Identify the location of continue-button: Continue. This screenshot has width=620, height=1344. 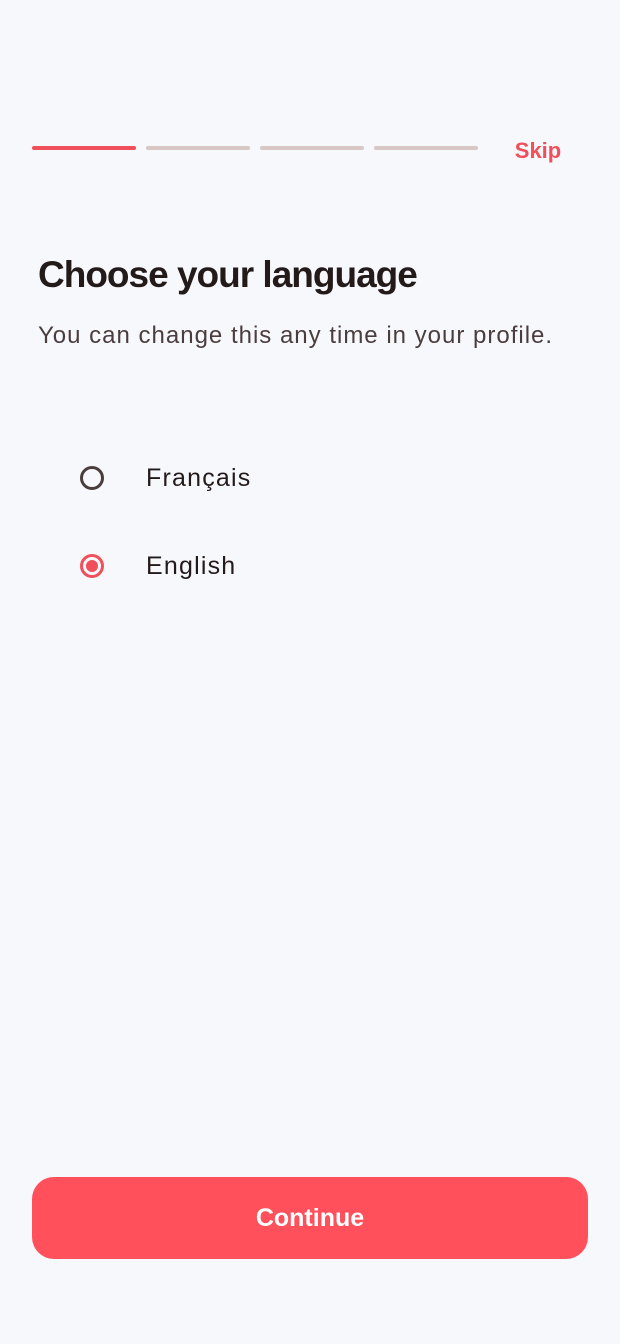
(310, 1218).